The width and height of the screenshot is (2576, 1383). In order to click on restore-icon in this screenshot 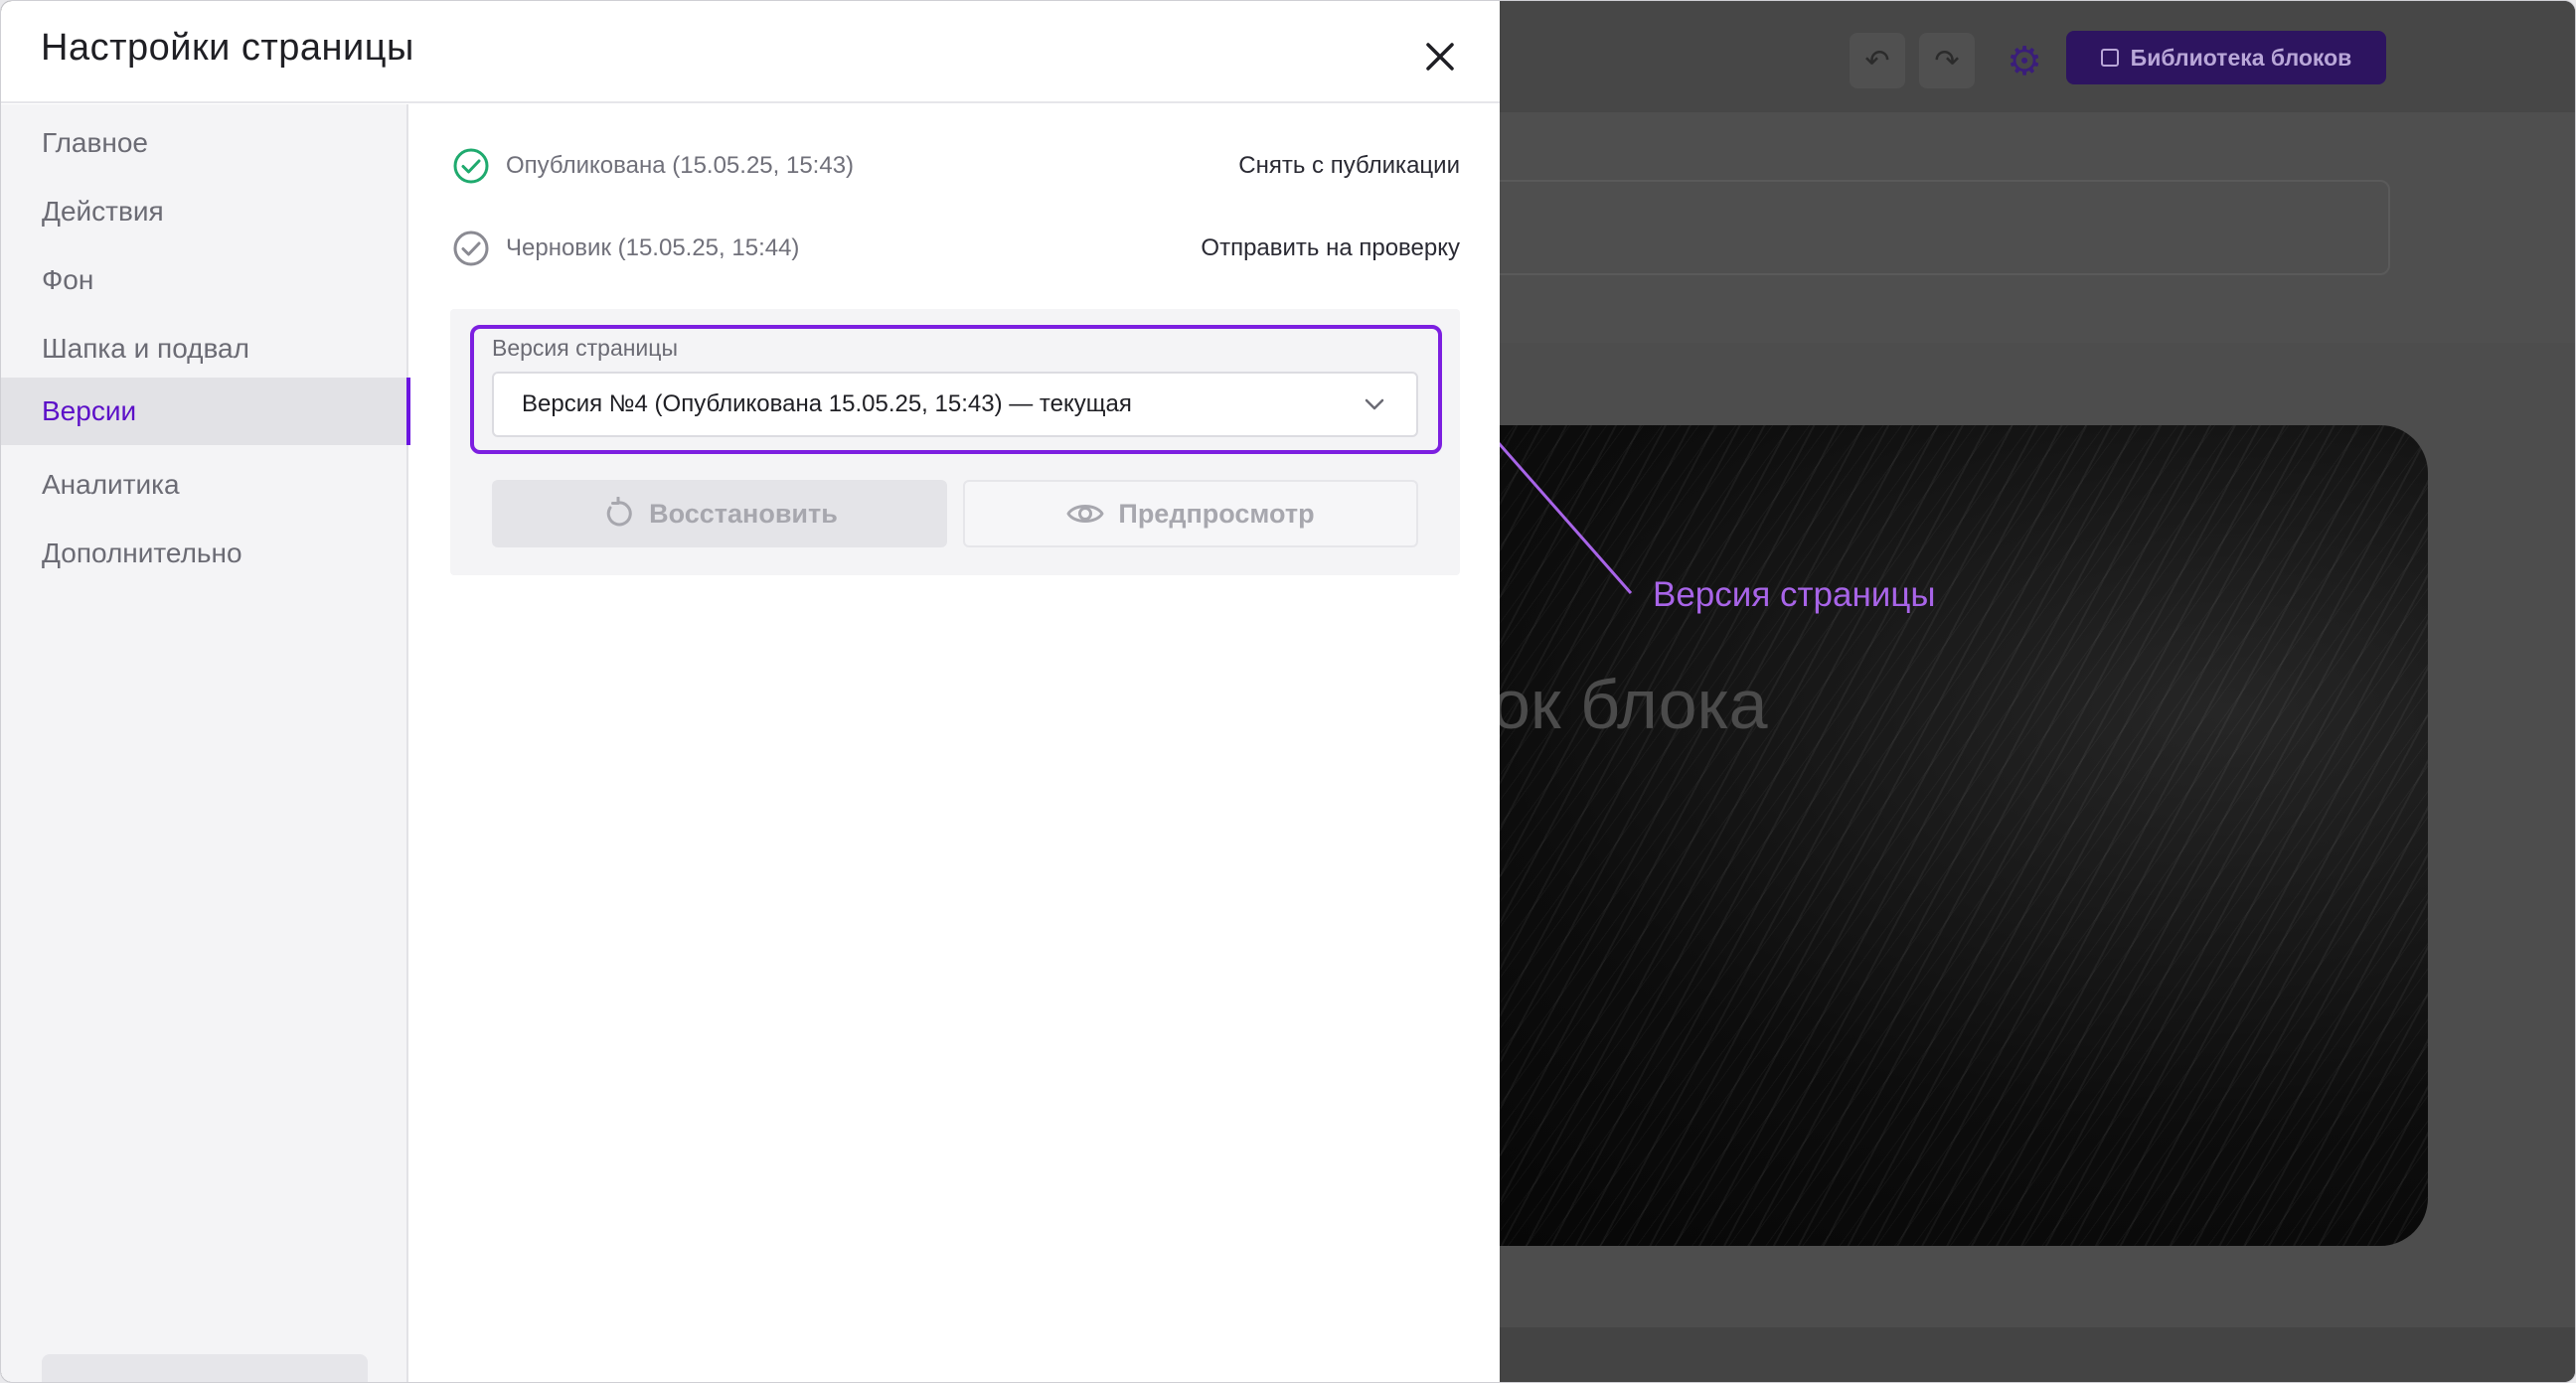, I will do `click(619, 512)`.